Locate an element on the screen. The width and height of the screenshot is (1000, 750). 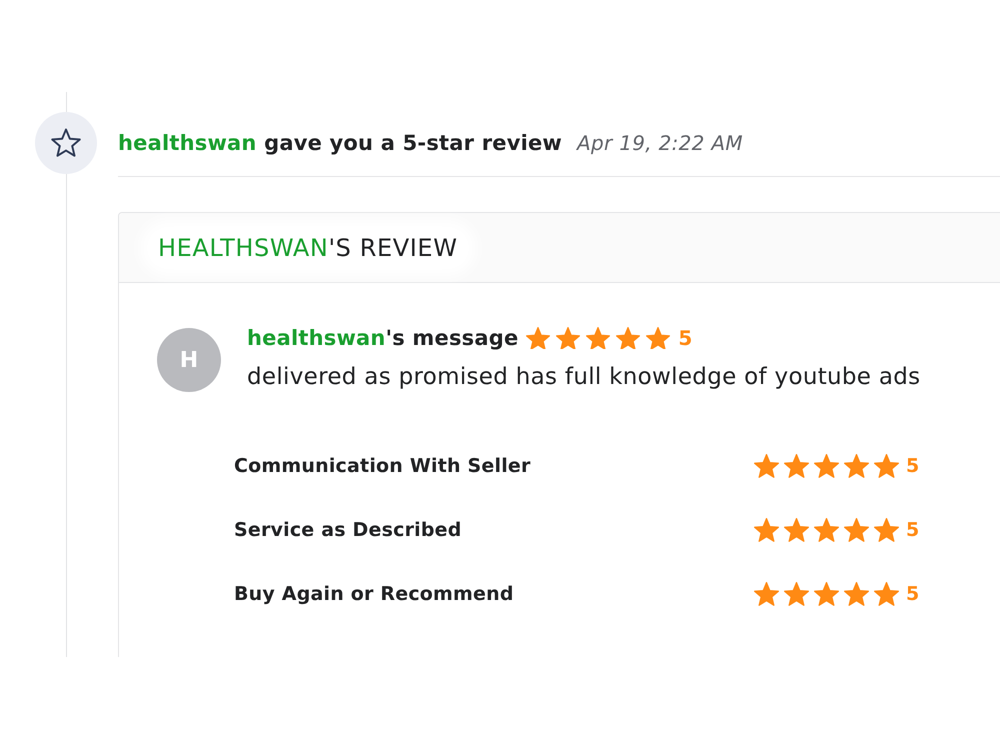
username-link: HEALTHSWAN is located at coordinates (243, 248).